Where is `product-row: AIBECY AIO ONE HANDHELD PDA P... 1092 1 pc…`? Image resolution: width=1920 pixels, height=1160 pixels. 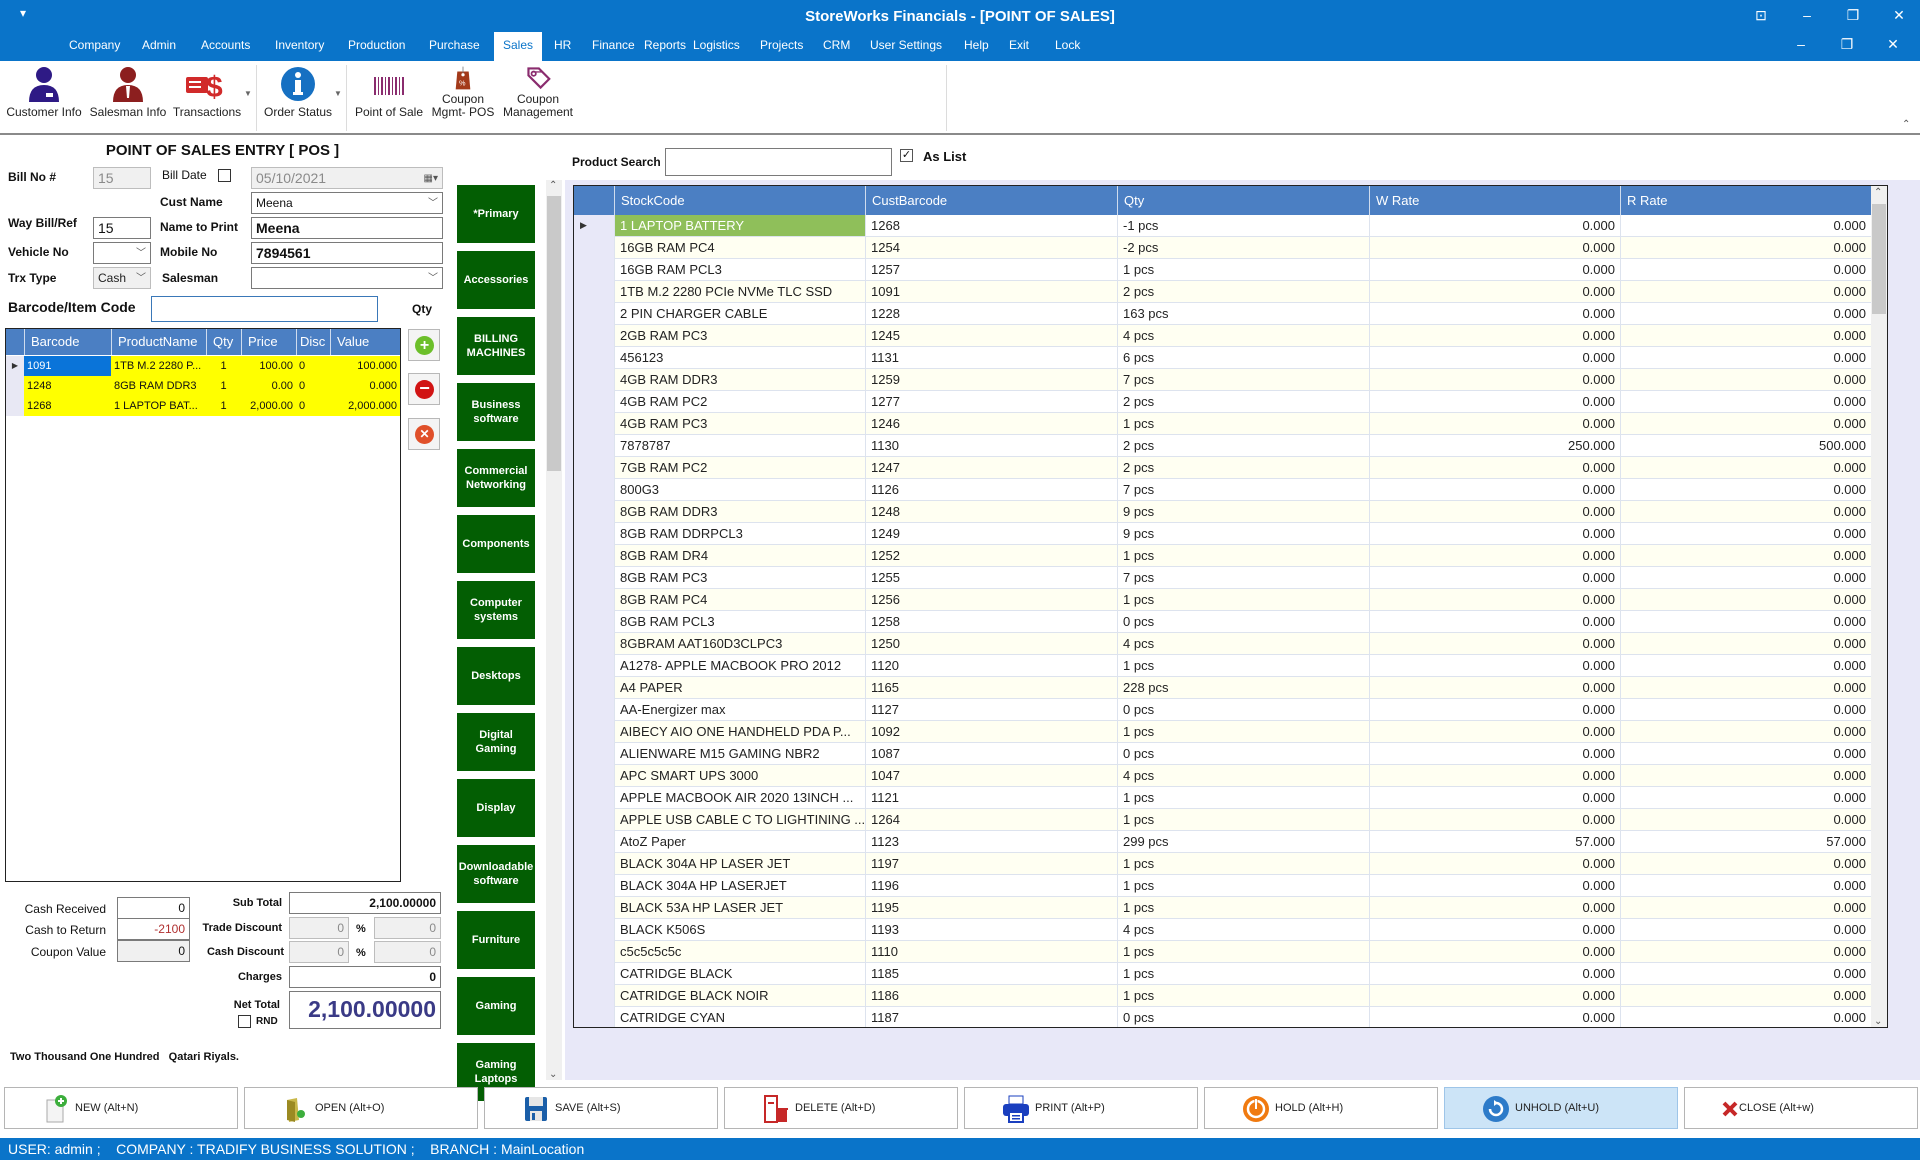
product-row: AIBECY AIO ONE HANDHELD PDA P... 1092 1 pc… is located at coordinates (1222, 732).